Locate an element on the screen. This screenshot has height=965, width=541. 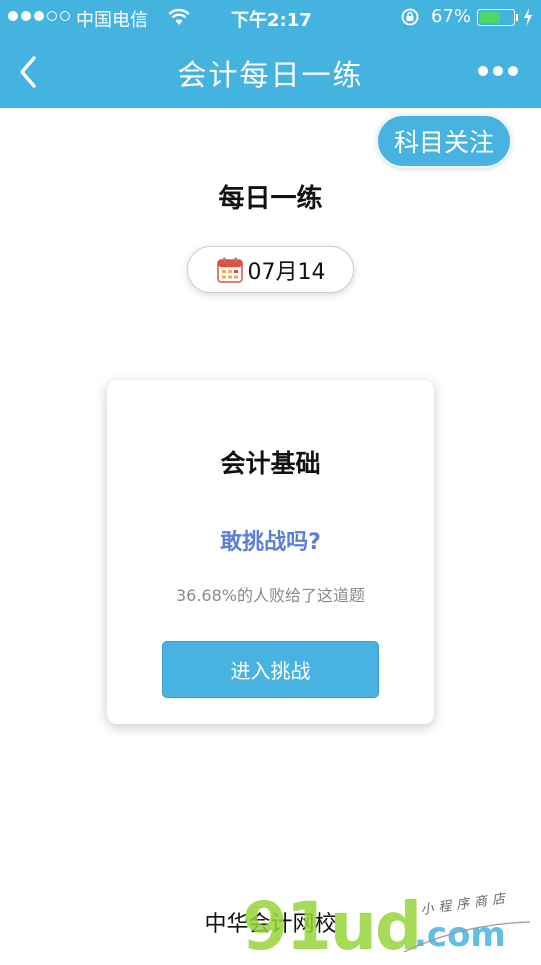
page-title: 每日一练 is located at coordinates (270, 199).